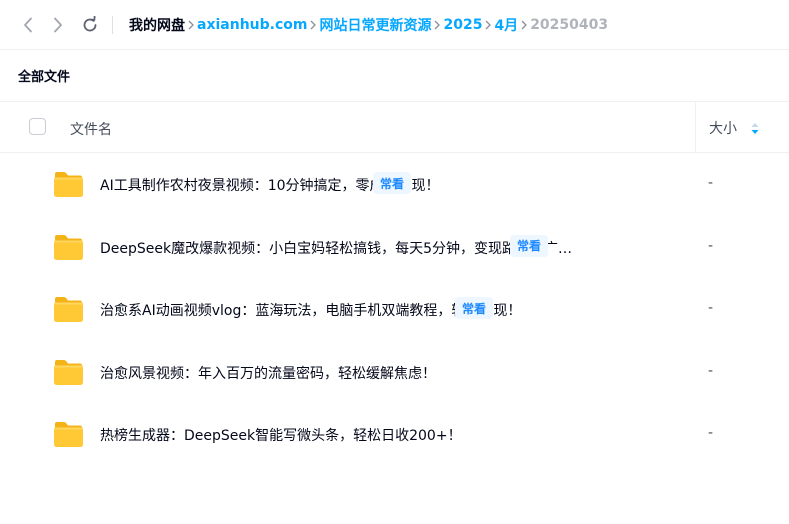 This screenshot has width=789, height=524. What do you see at coordinates (91, 129) in the screenshot?
I see `column-header-name: 文件名` at bounding box center [91, 129].